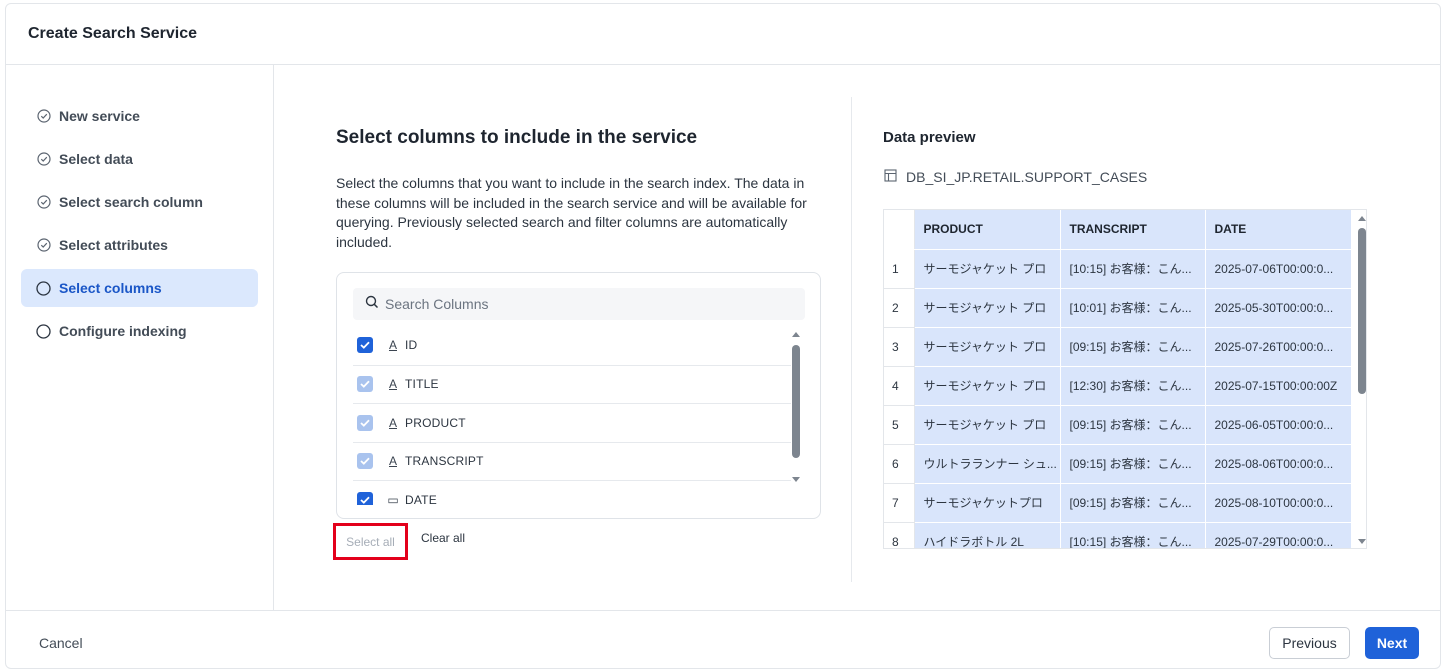 This screenshot has height=670, width=1443. I want to click on modal-header: Create Search Service, so click(723, 34).